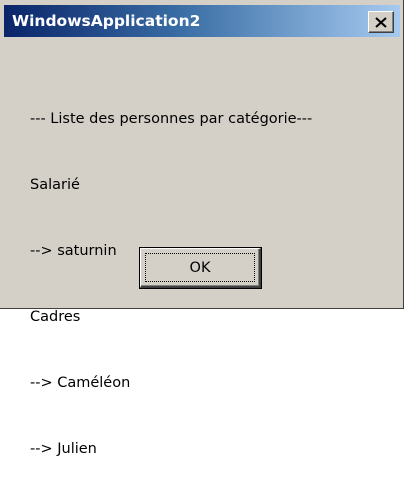 This screenshot has width=407, height=504. I want to click on message-line-person: --> Julien, so click(63, 449).